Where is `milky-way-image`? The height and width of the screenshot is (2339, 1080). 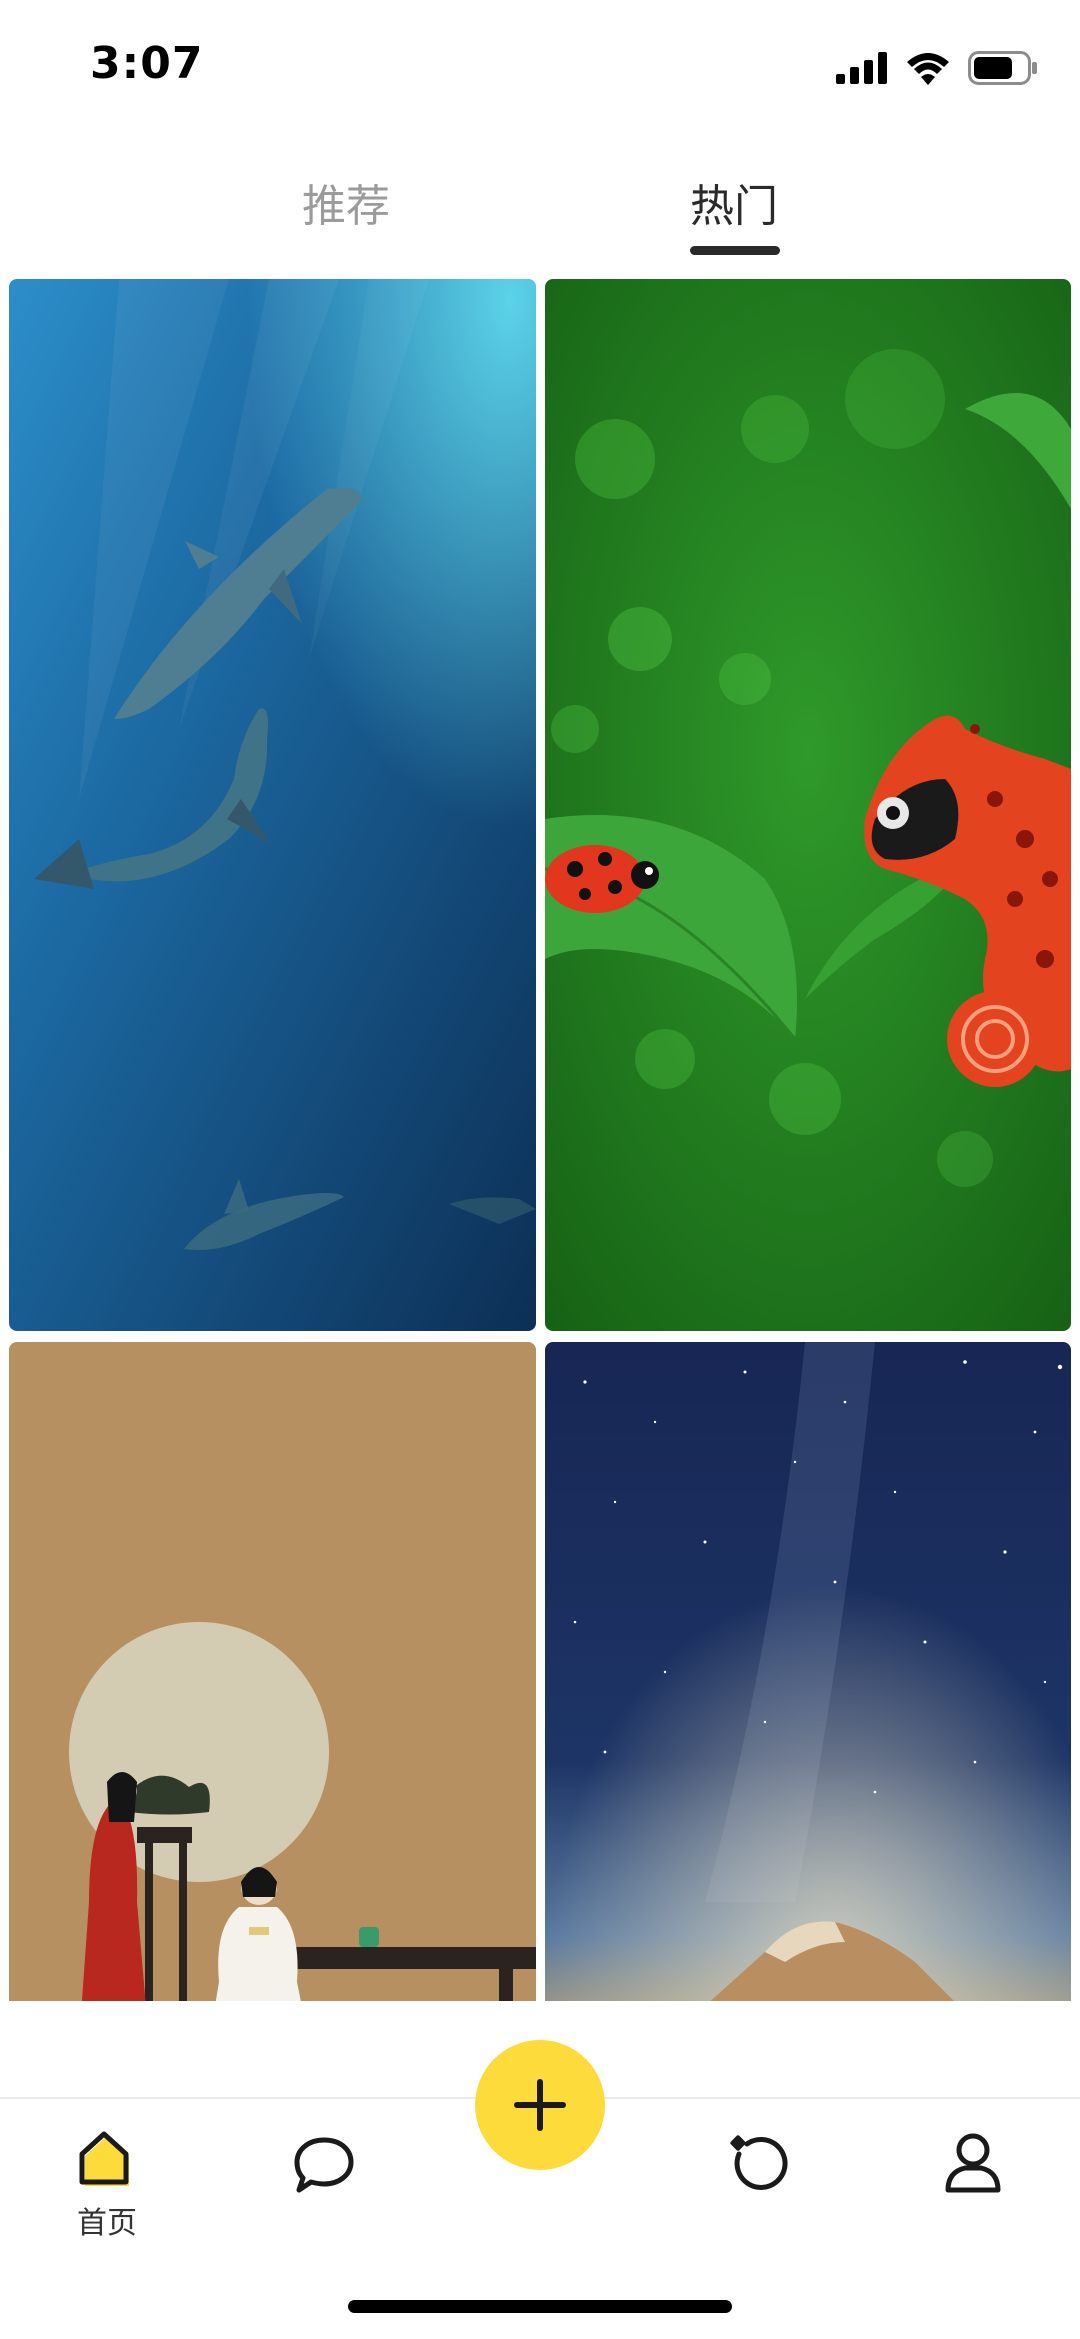
milky-way-image is located at coordinates (808, 1671).